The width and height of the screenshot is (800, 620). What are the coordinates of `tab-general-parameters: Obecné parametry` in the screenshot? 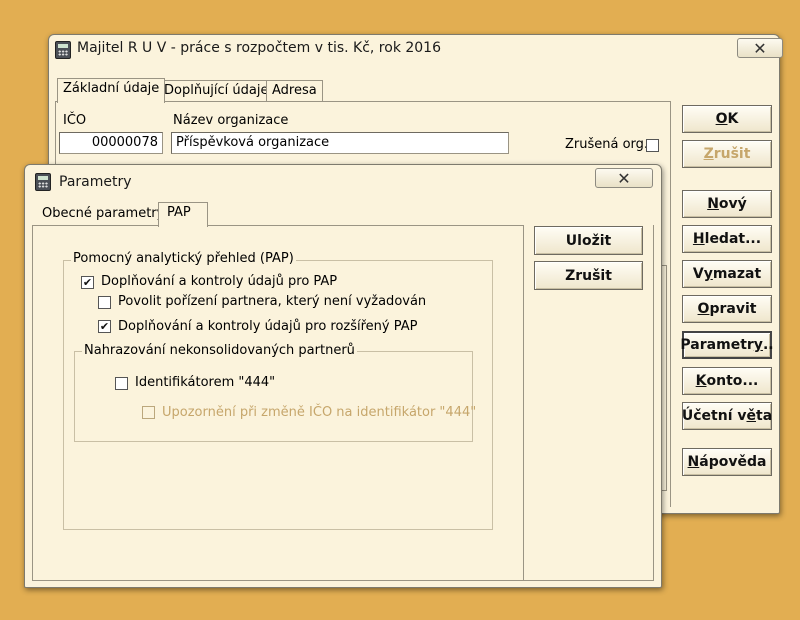 It's located at (103, 215).